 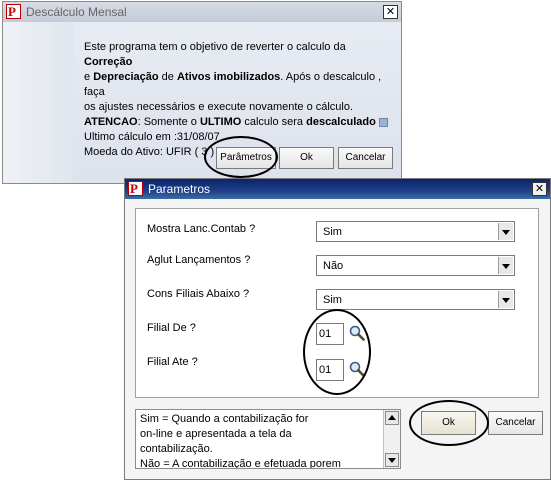 I want to click on scroll-down-icon, so click(x=392, y=460).